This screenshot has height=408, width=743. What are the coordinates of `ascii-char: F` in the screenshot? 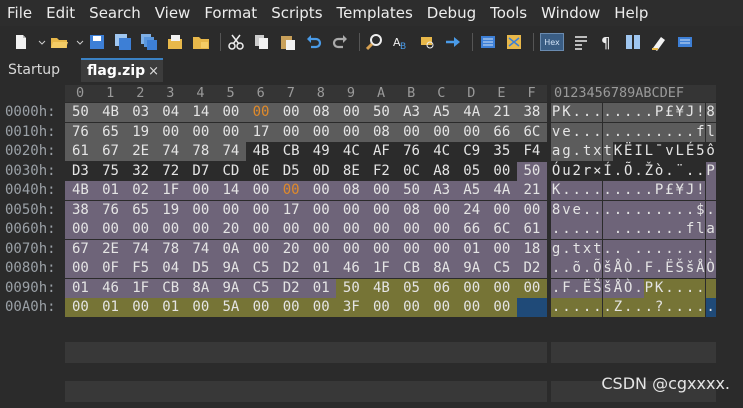 It's located at (566, 288).